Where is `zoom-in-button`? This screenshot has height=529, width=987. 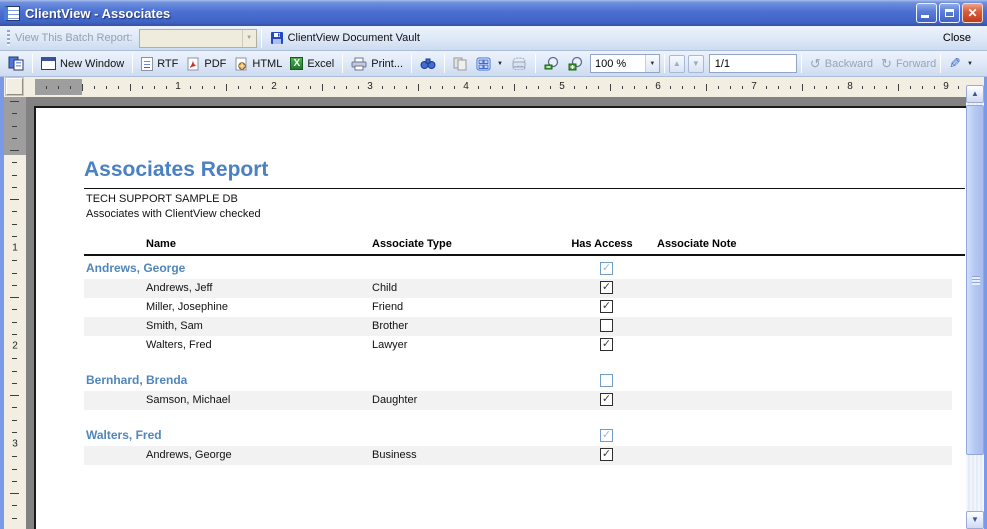
zoom-in-button is located at coordinates (576, 63).